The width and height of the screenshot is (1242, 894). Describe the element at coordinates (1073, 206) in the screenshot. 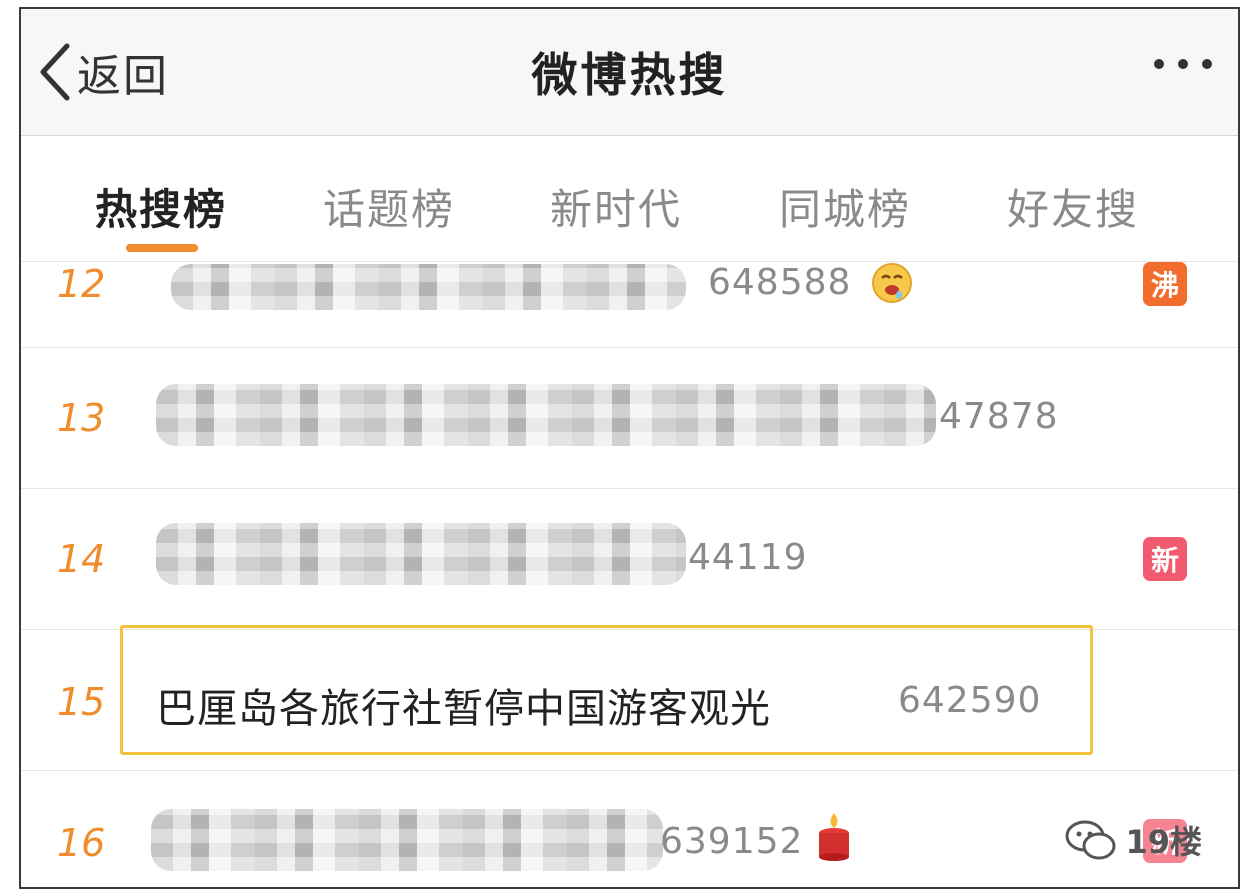

I see `tab-friends-search: 好友搜` at that location.